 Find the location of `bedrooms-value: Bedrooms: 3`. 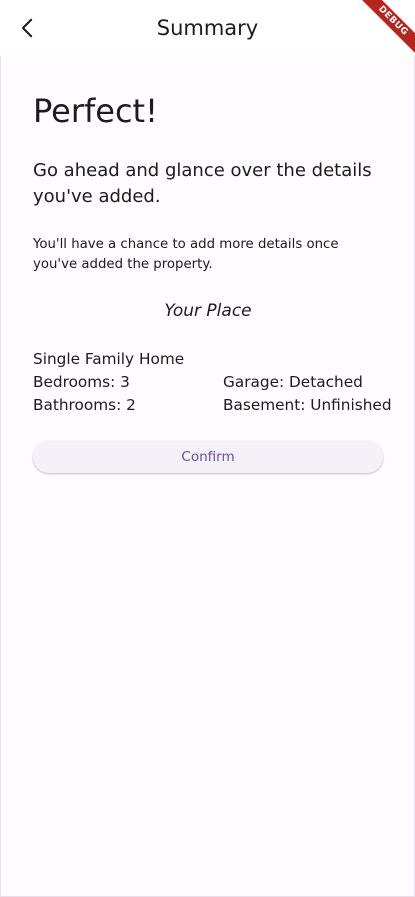

bedrooms-value: Bedrooms: 3 is located at coordinates (81, 382).